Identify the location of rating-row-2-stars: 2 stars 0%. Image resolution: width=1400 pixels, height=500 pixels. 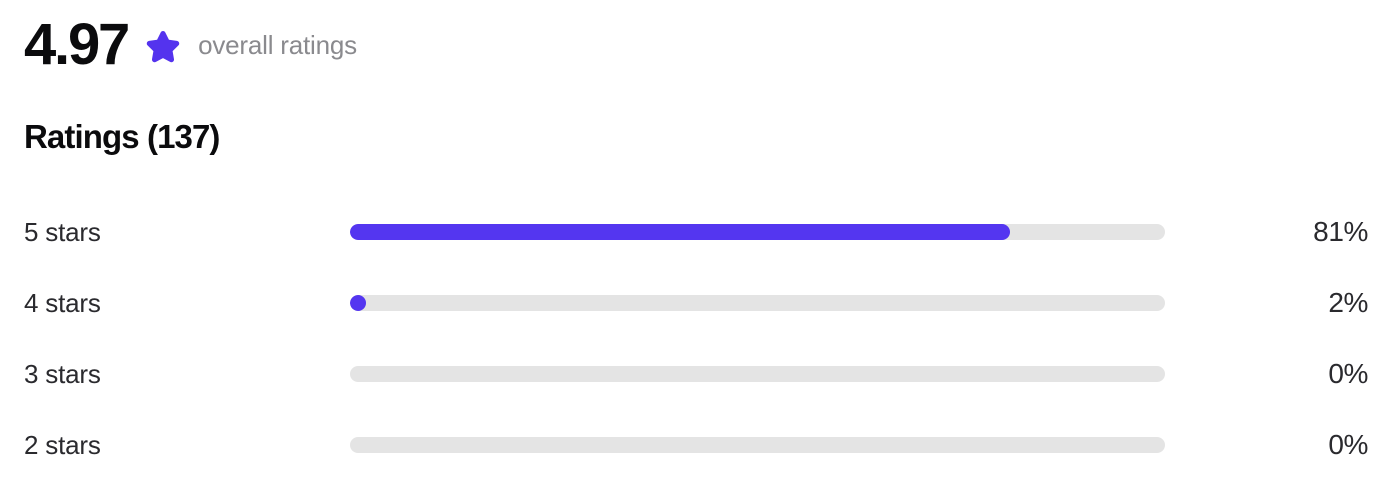
(700, 444).